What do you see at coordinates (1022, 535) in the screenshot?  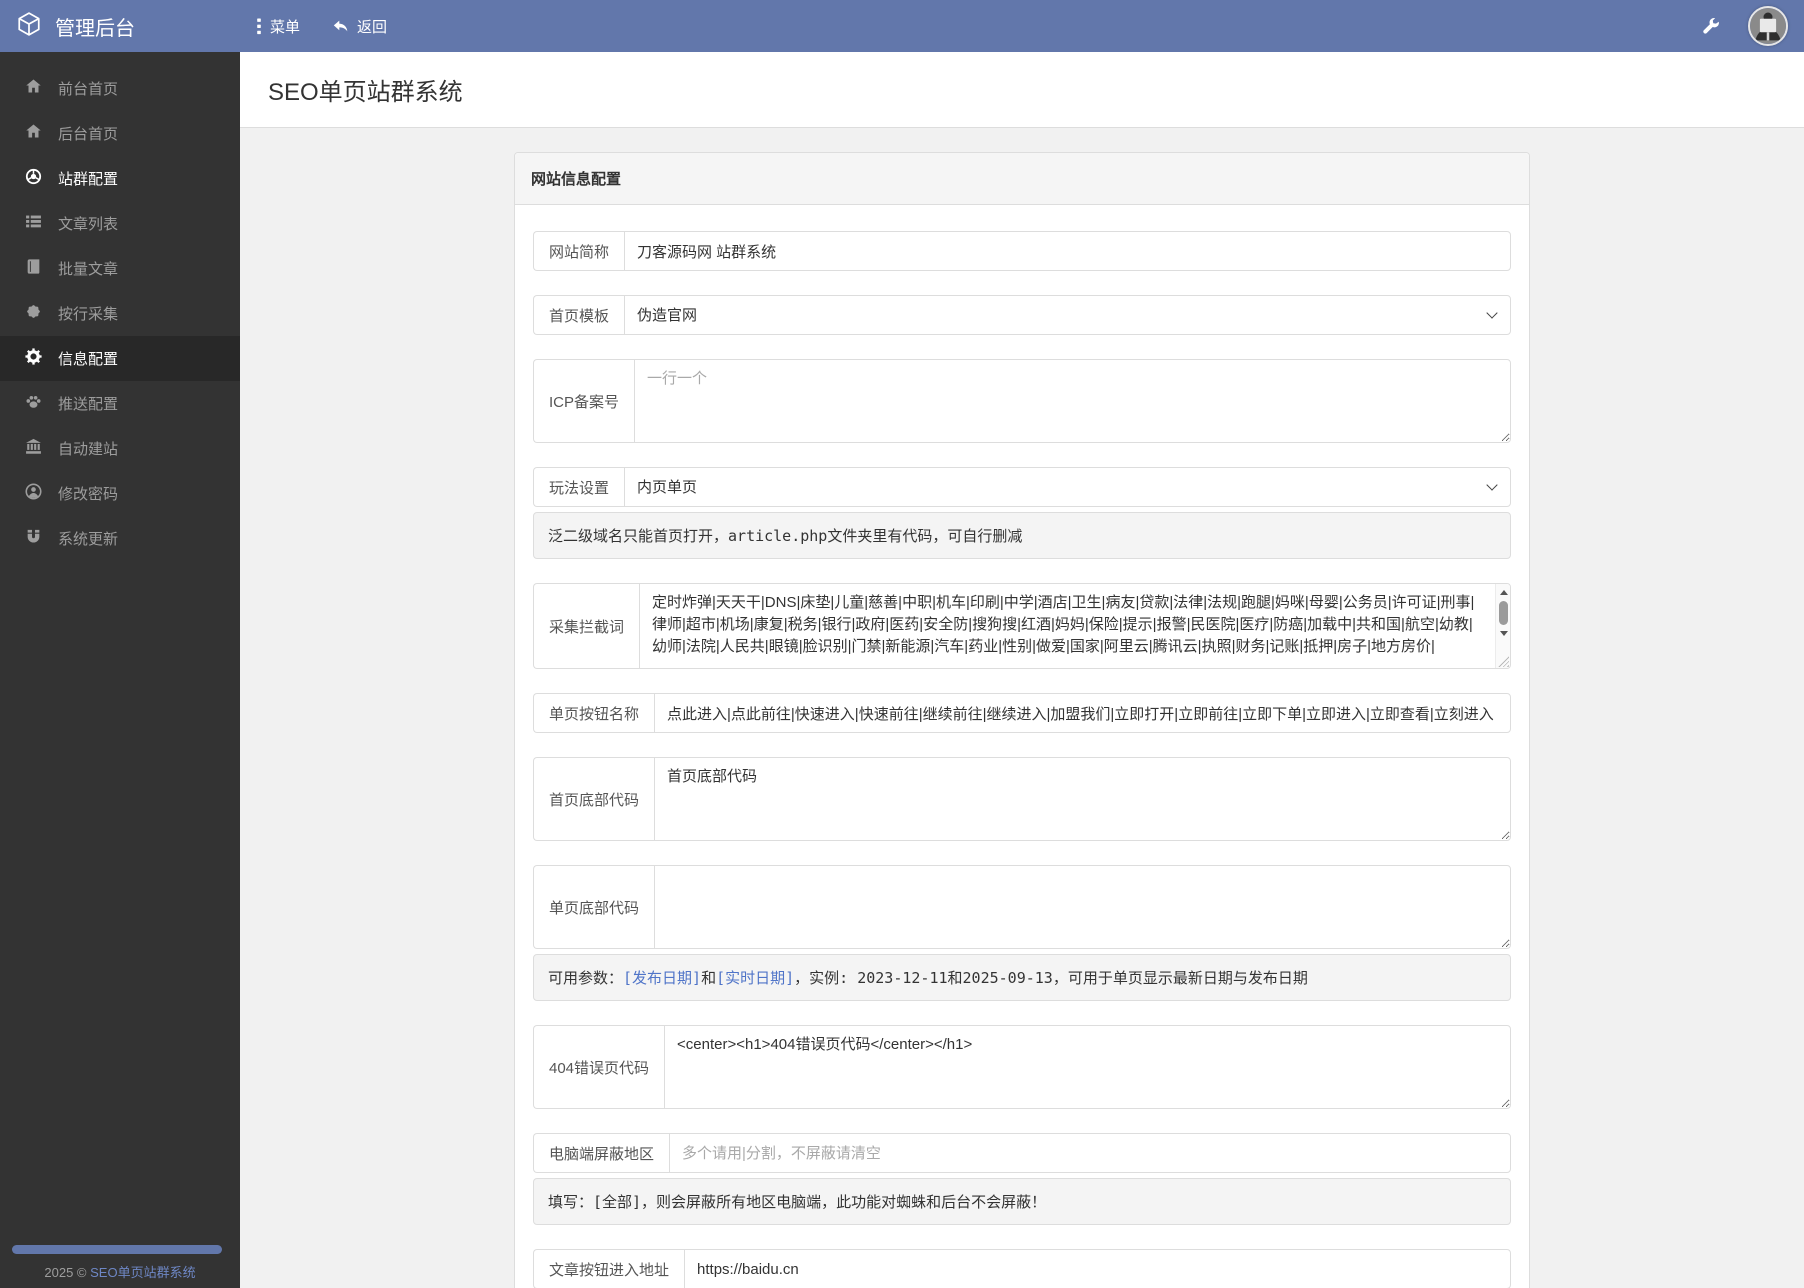 I see `play-mode-help: 泛二级域名只能首页打开，article.php文件夹里有代码，可自行删减` at bounding box center [1022, 535].